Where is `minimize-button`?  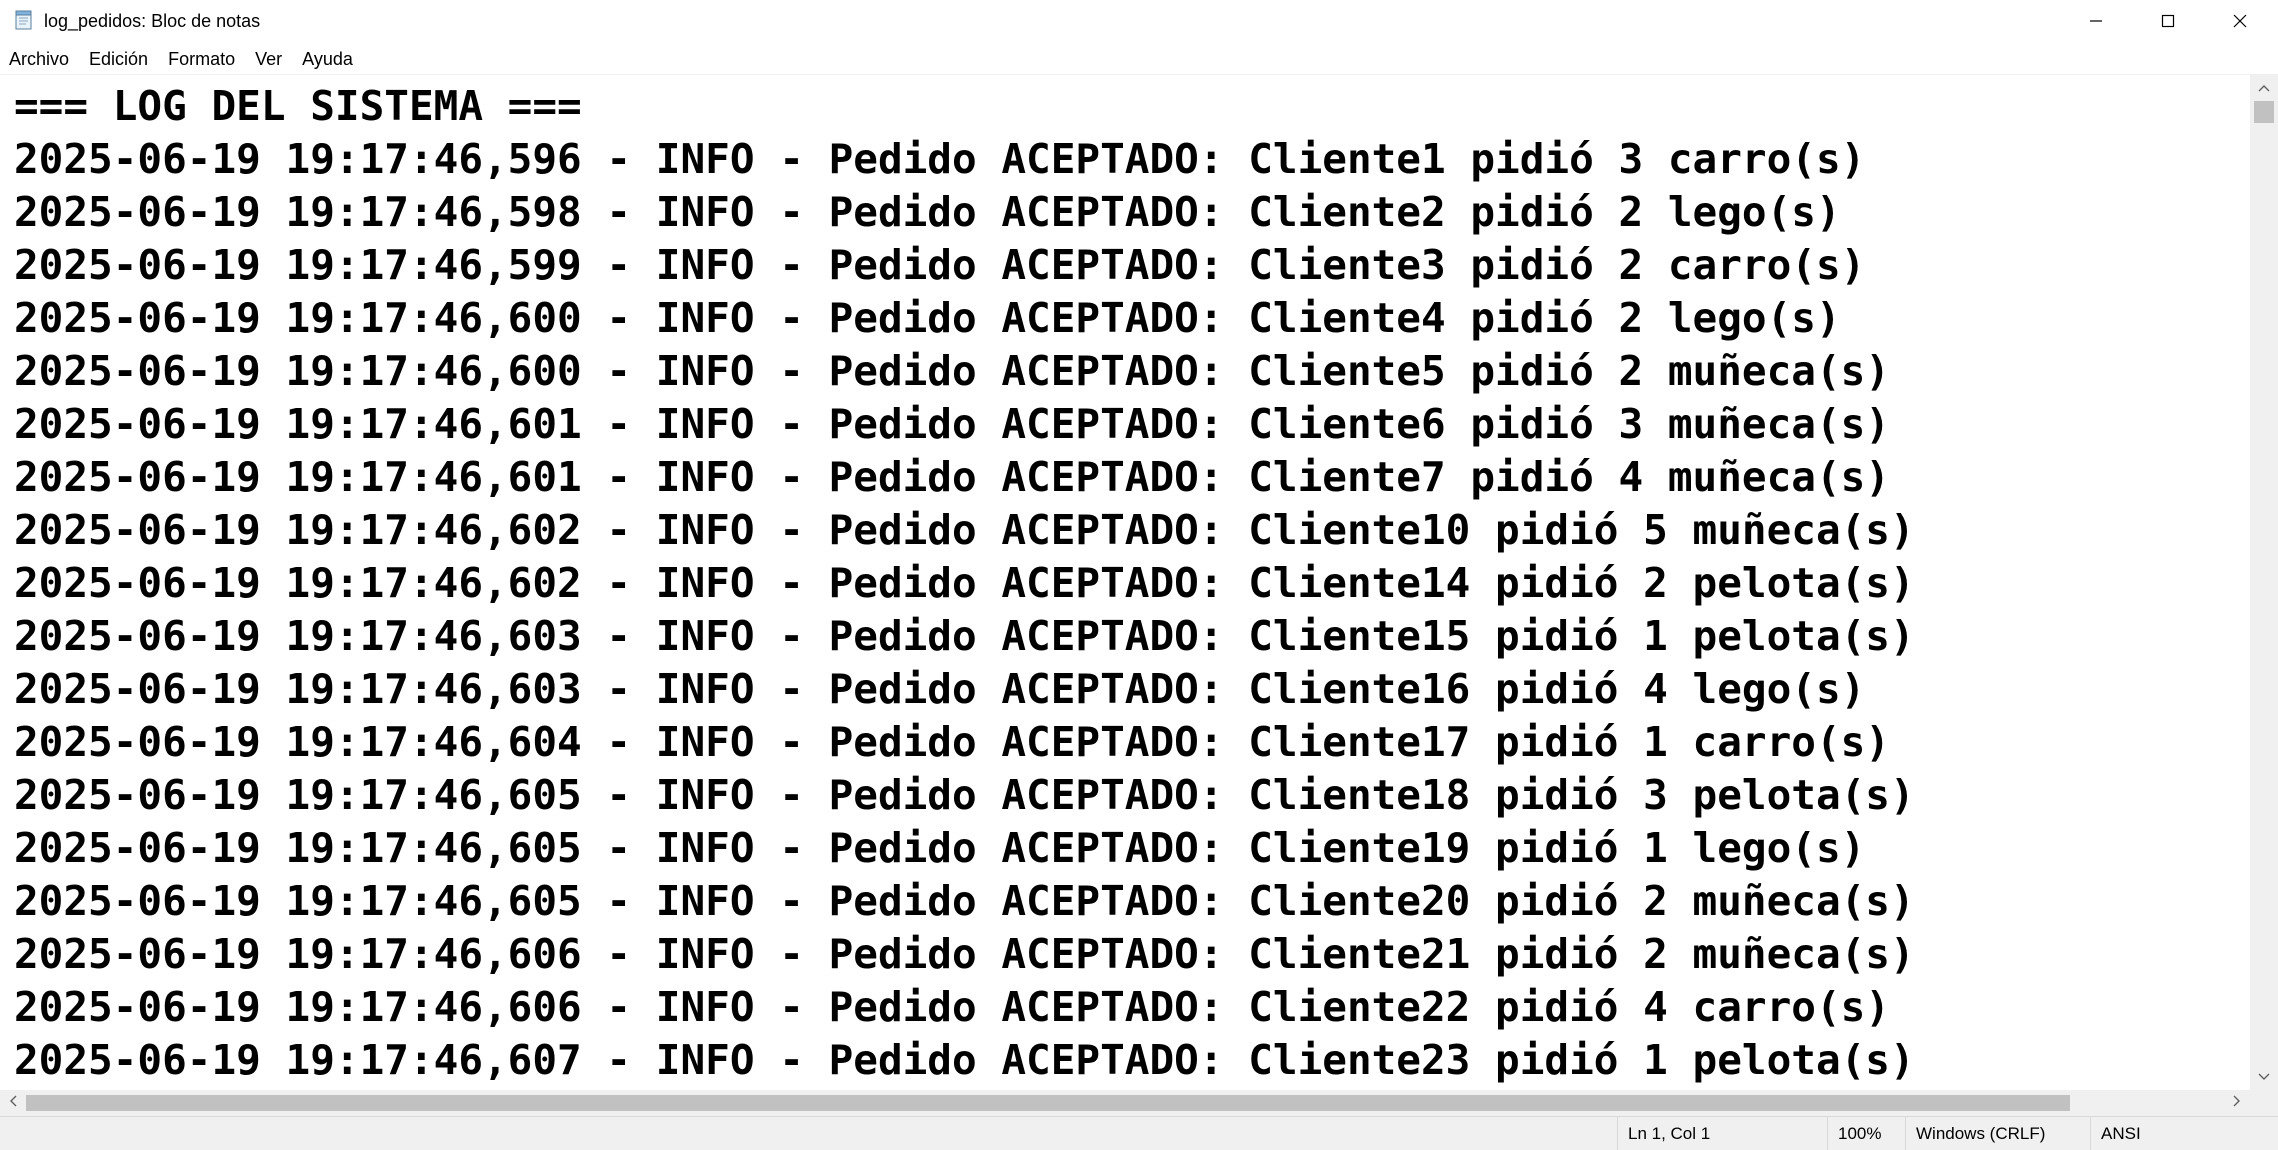 minimize-button is located at coordinates (2096, 21).